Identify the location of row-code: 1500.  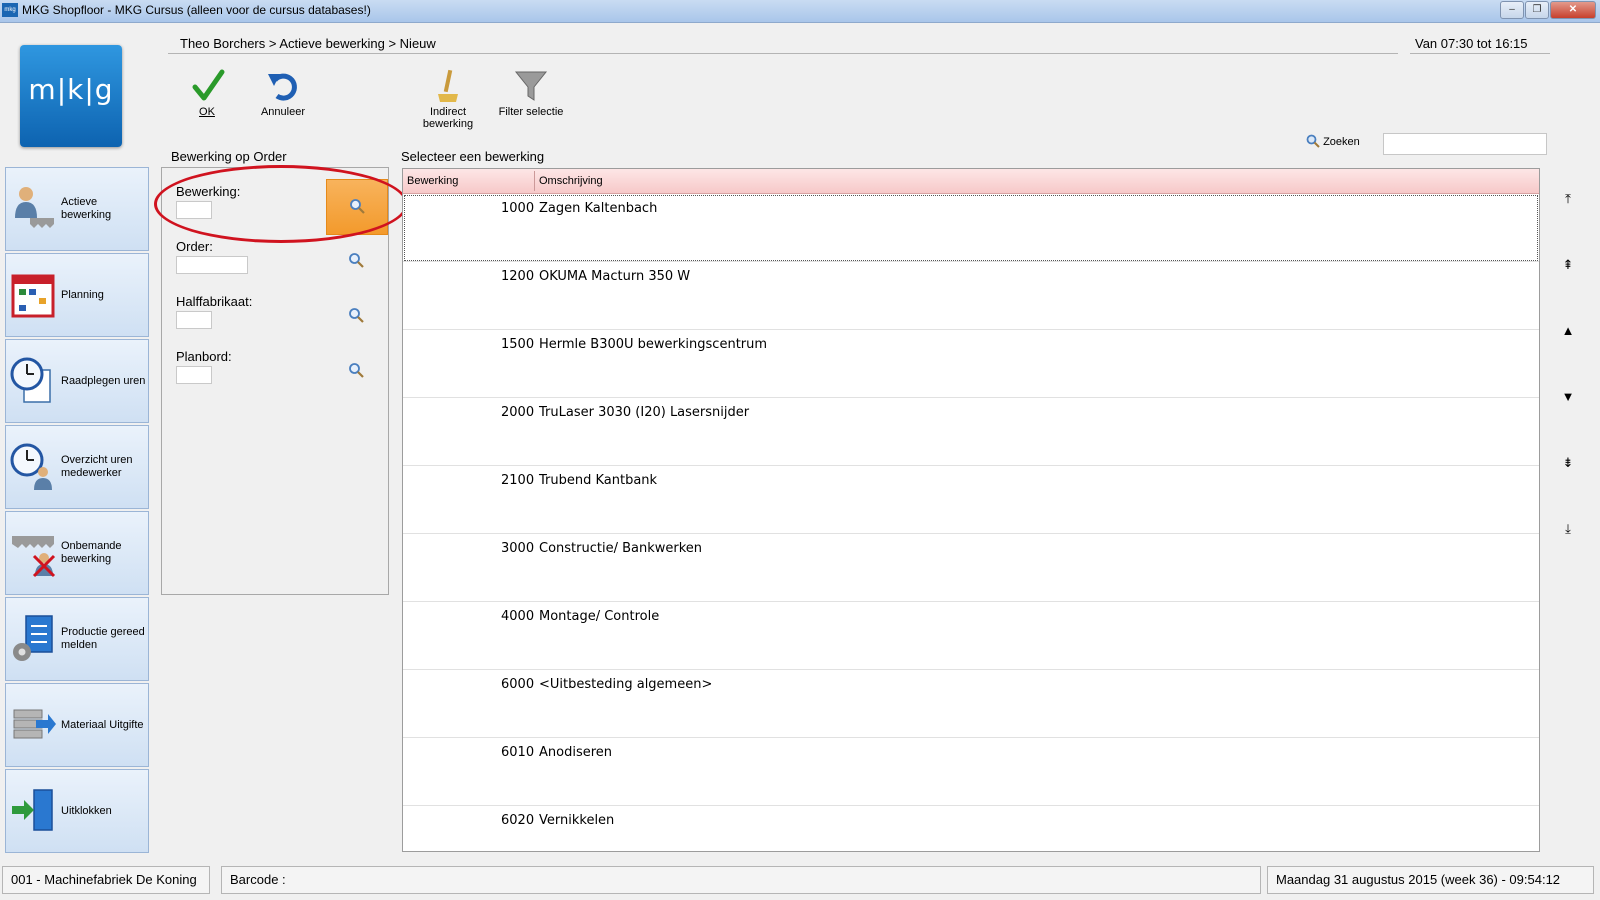
(518, 344).